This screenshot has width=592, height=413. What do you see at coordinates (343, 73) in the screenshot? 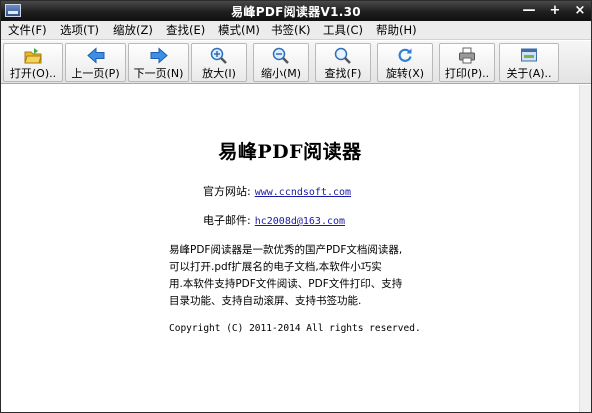
I see `find-label: 查找(F)` at bounding box center [343, 73].